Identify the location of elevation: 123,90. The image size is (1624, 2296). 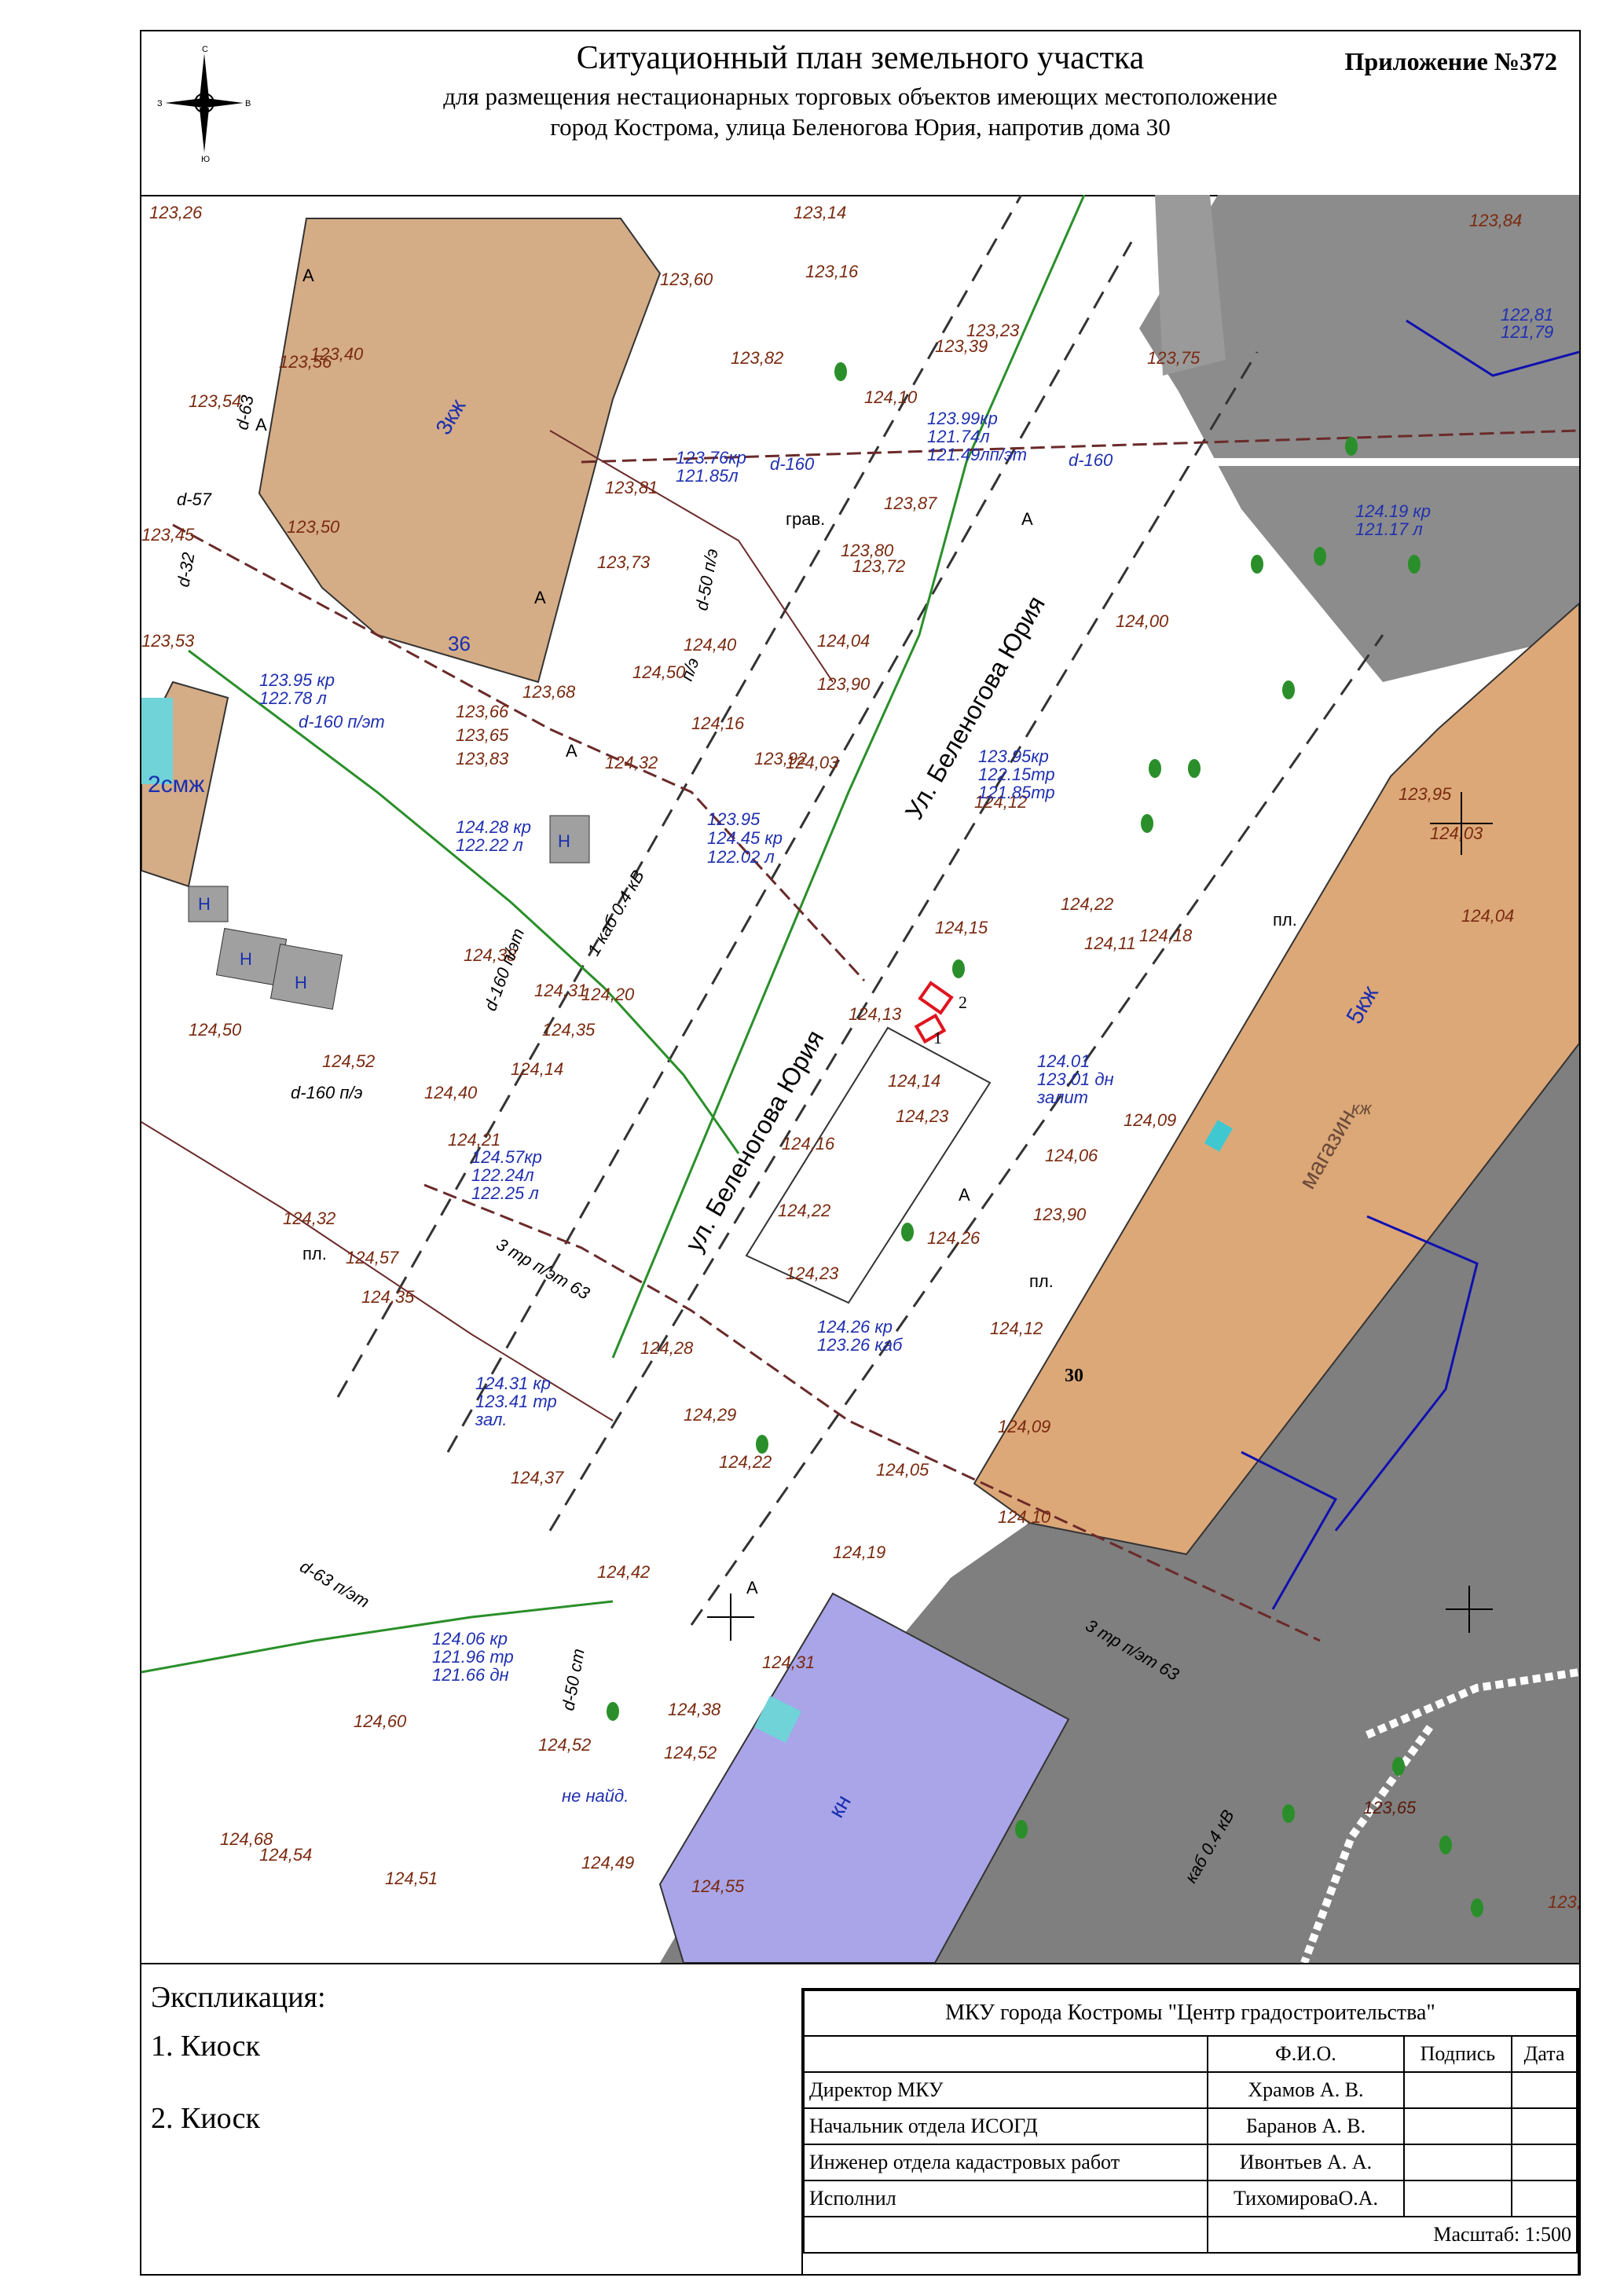
(1060, 1214).